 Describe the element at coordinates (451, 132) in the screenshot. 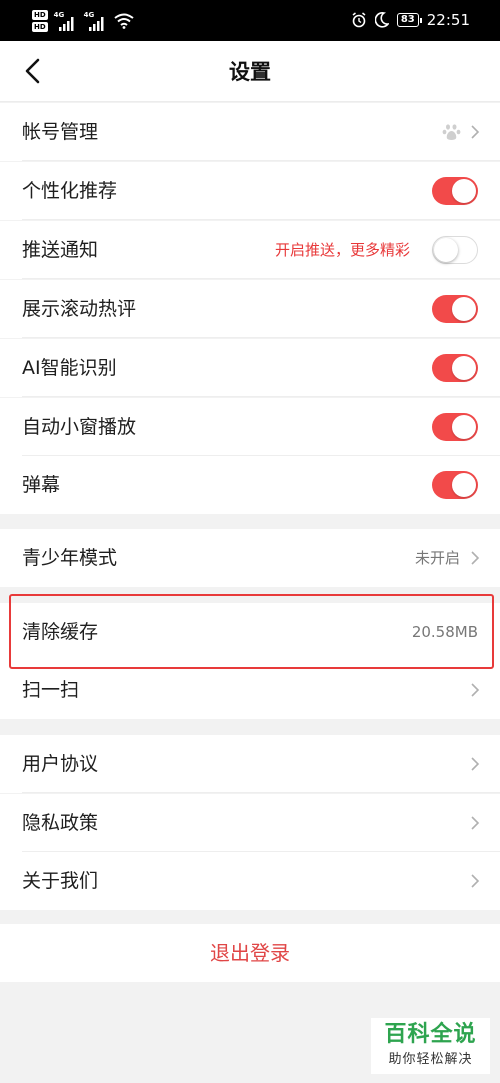

I see `baidu-paw-icon` at that location.